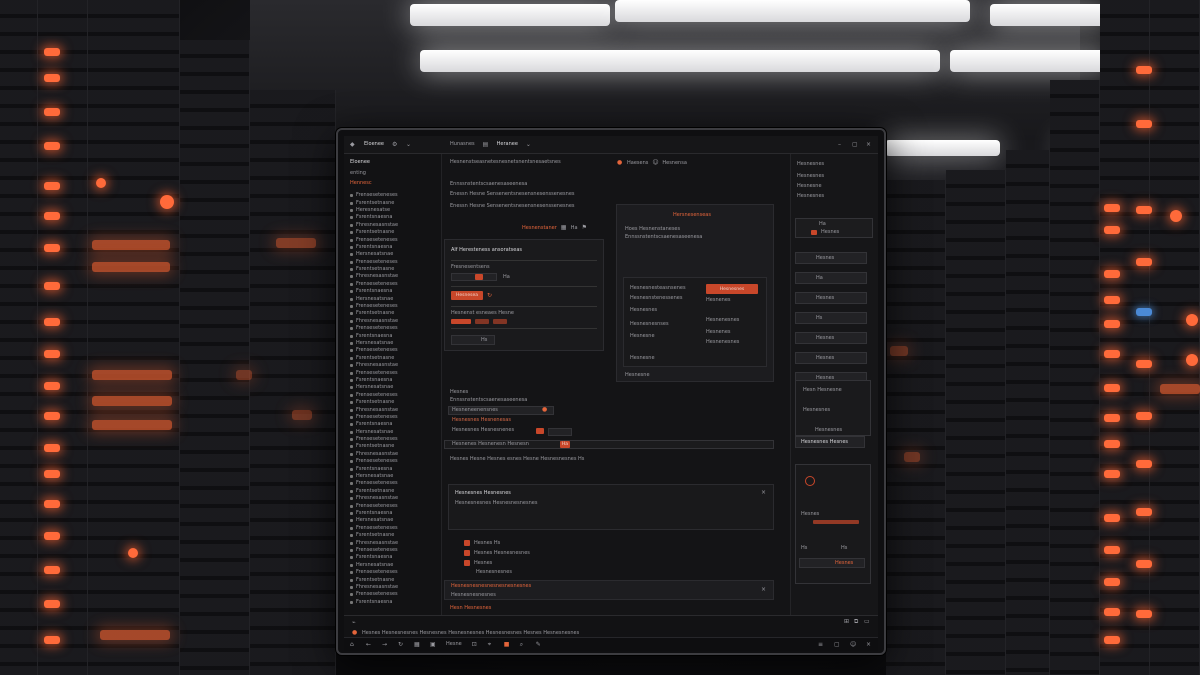 The width and height of the screenshot is (1200, 675). I want to click on home-icon: ⌂, so click(353, 644).